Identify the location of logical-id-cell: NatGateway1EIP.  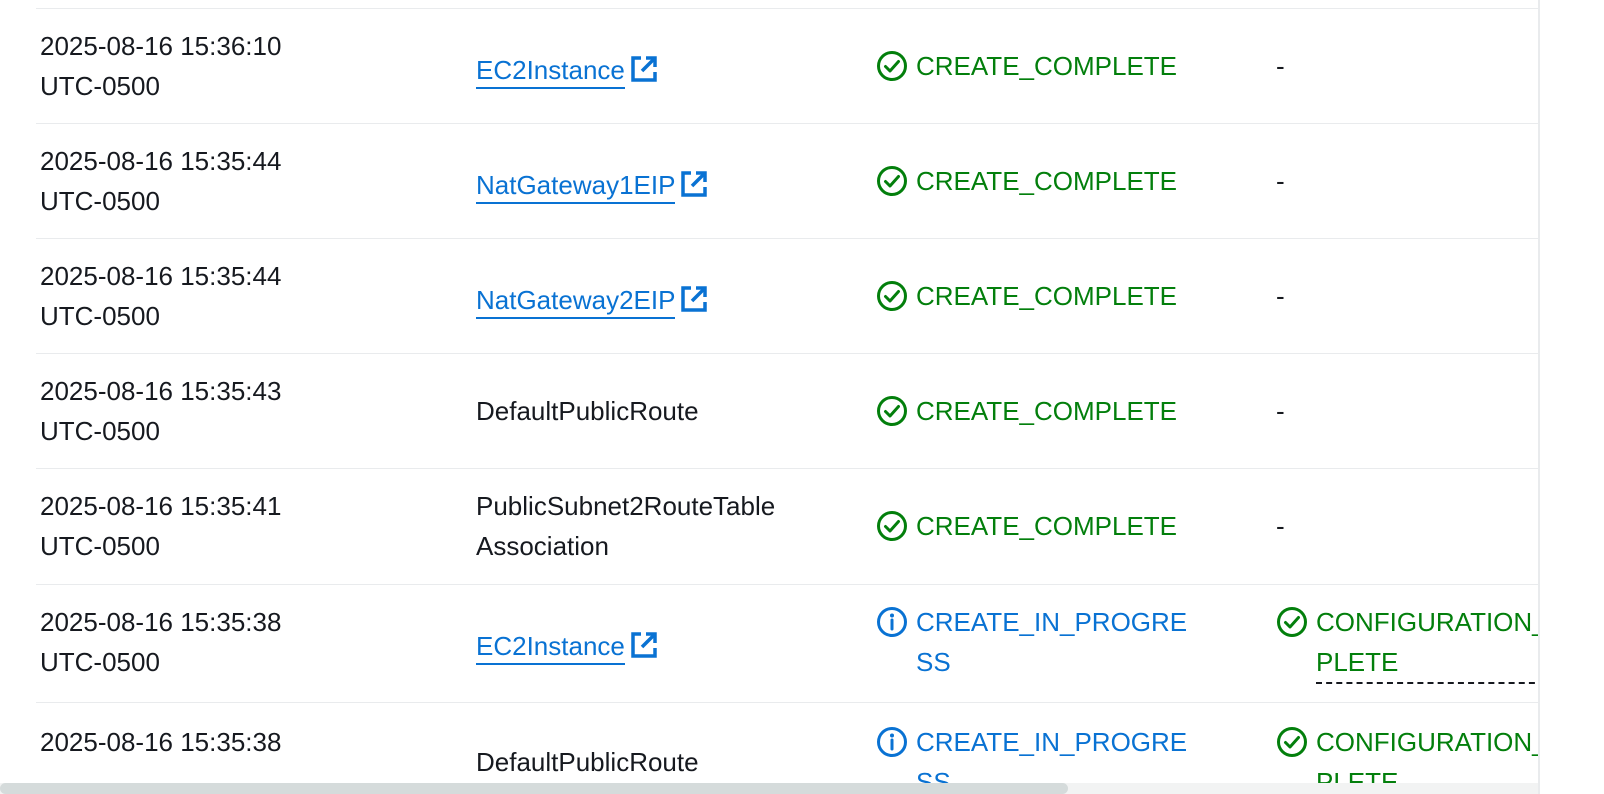
(651, 180).